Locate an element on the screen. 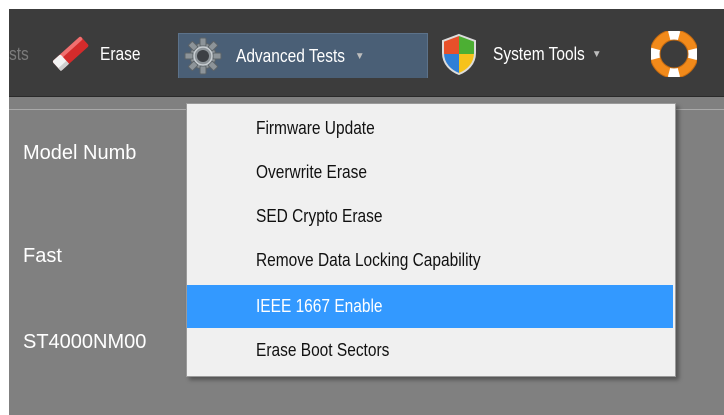 The height and width of the screenshot is (415, 724). advanced-tests-button: Advanced Tests ▼ is located at coordinates (303, 55).